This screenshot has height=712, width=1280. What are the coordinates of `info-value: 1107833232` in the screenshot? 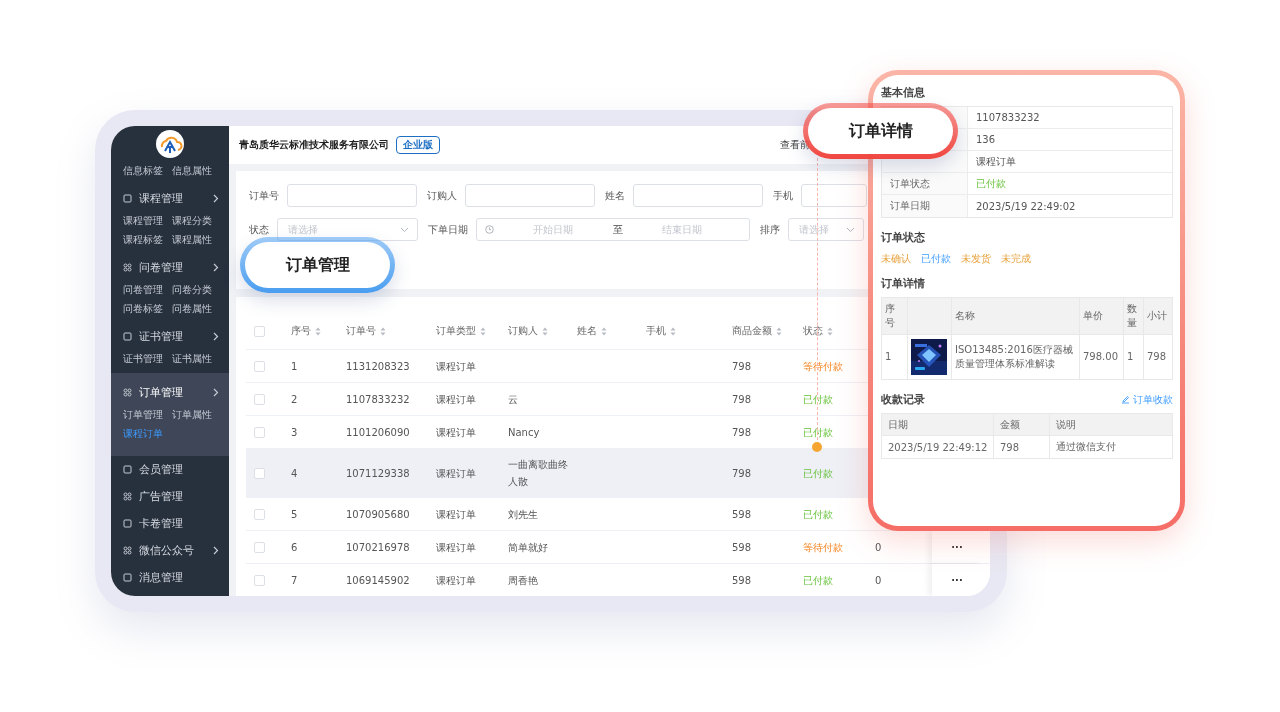 It's located at (1008, 118).